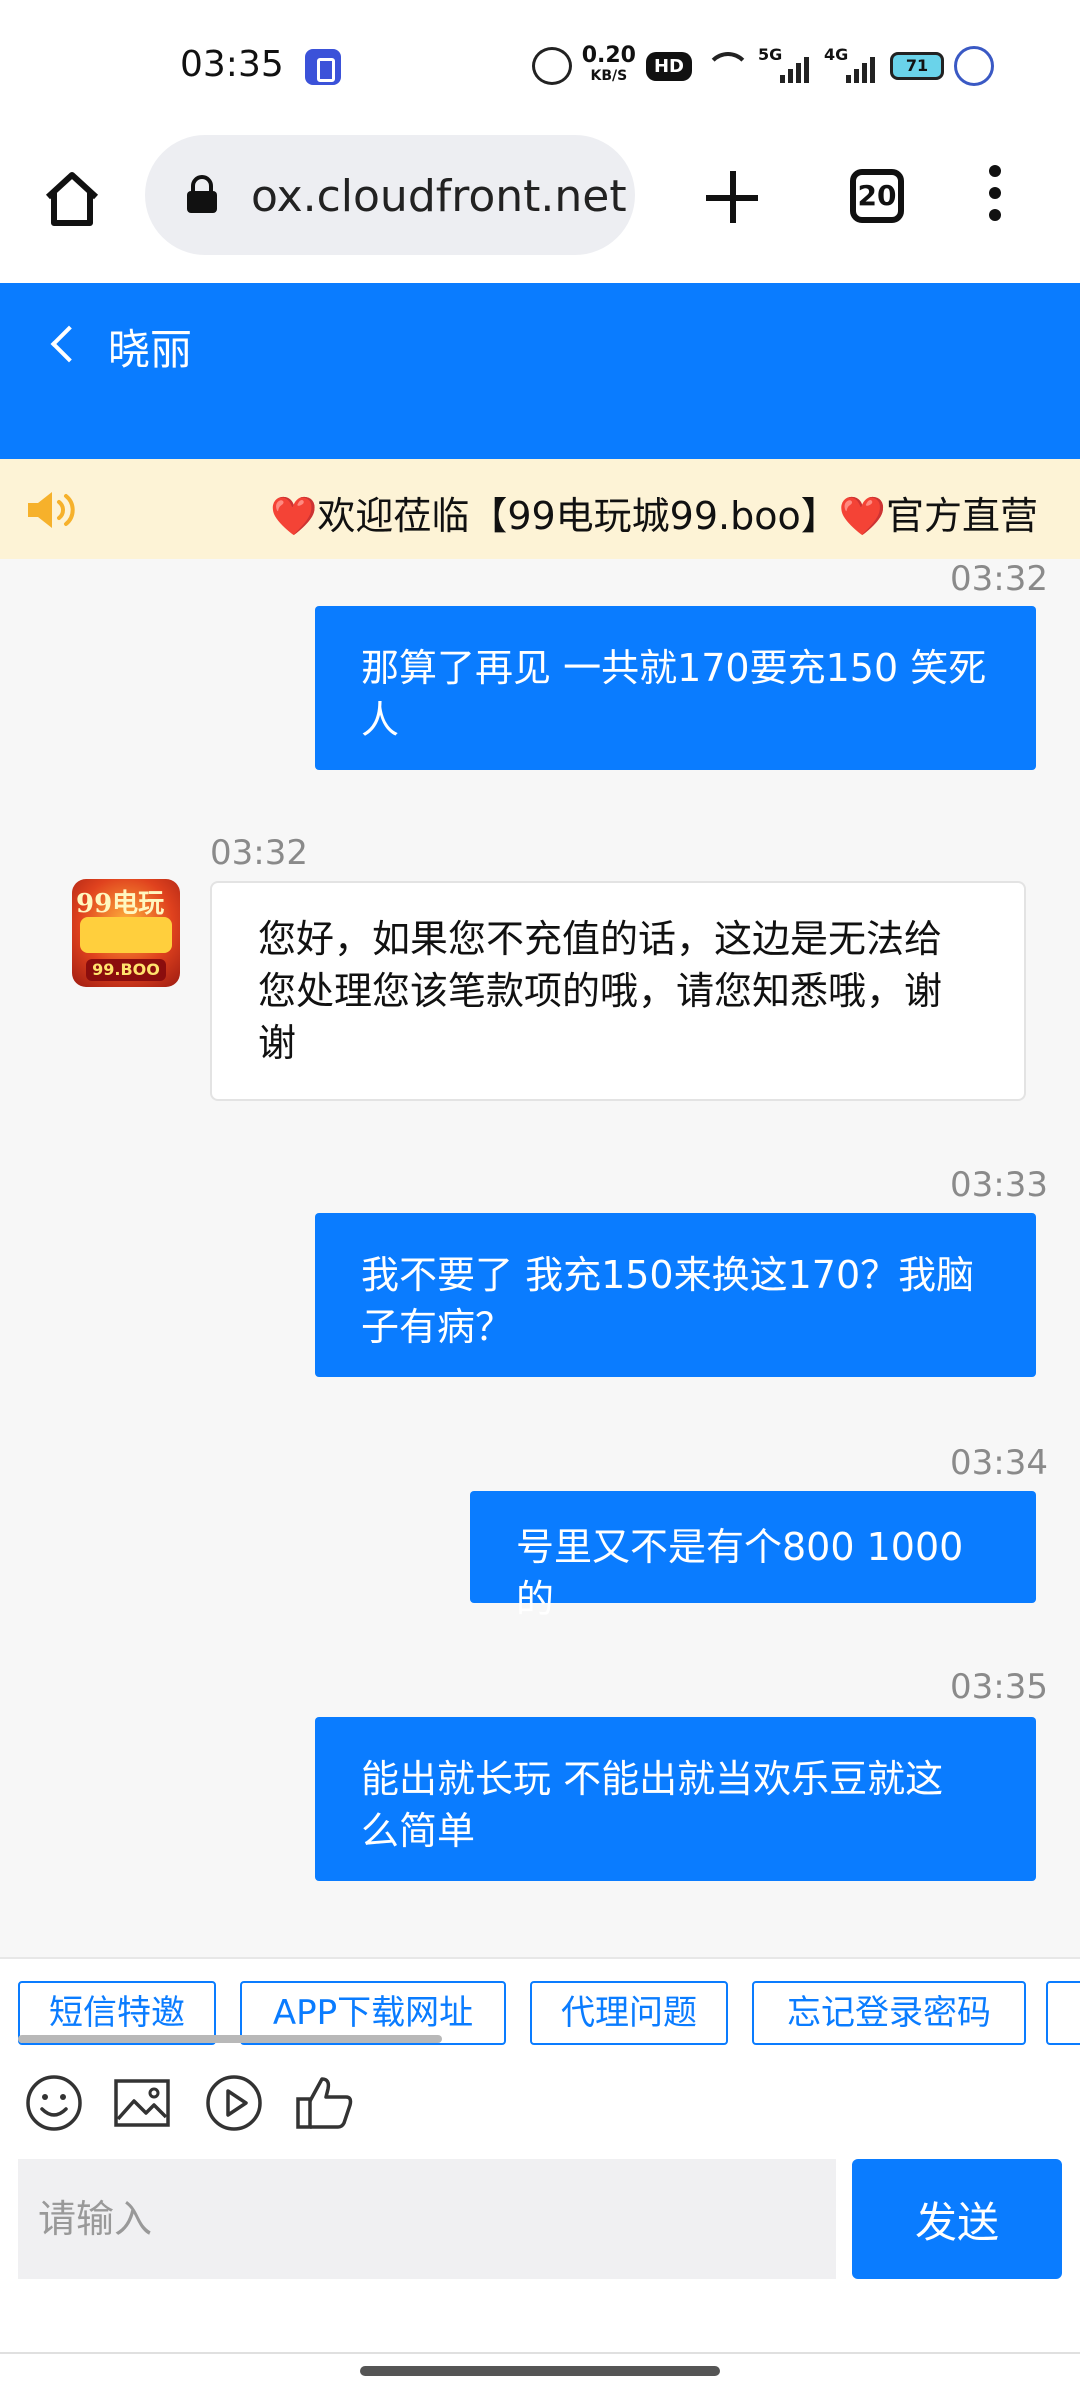 This screenshot has width=1080, height=2400. Describe the element at coordinates (600, 991) in the screenshot. I see `message-line: 您处理您该笔款项的哦，请您知悉哦，谢` at that location.